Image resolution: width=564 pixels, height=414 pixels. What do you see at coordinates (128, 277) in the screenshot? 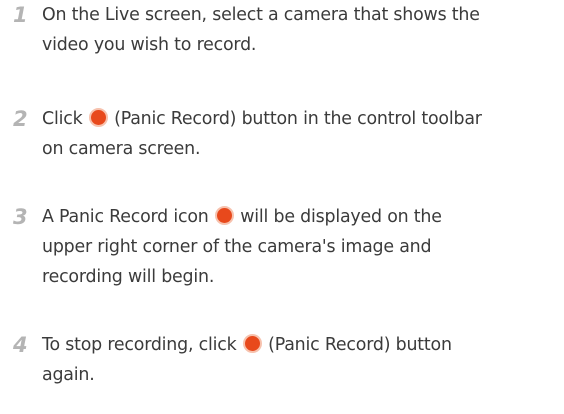
I see `step-line: recording will begin.` at bounding box center [128, 277].